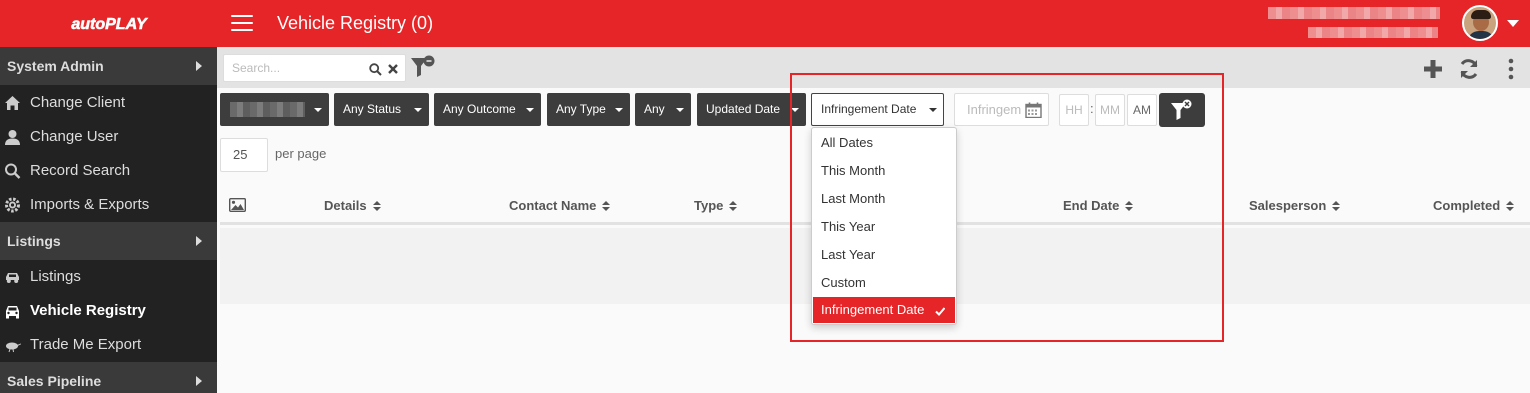 The width and height of the screenshot is (1530, 393). I want to click on sidebar-item-trade-me-export: Trade Me Export, so click(108, 345).